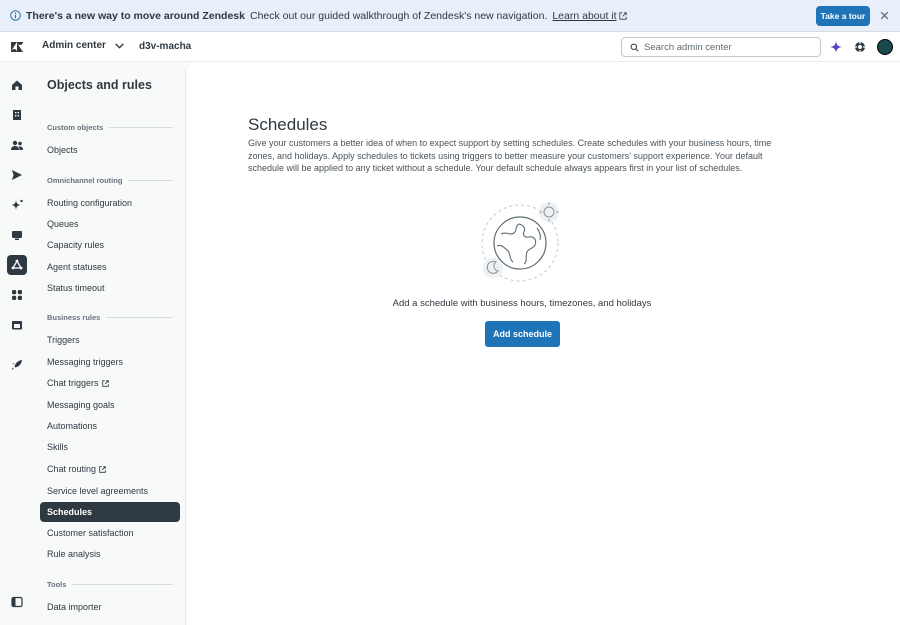 The image size is (900, 625). I want to click on nav-item-queues: Queues, so click(110, 224).